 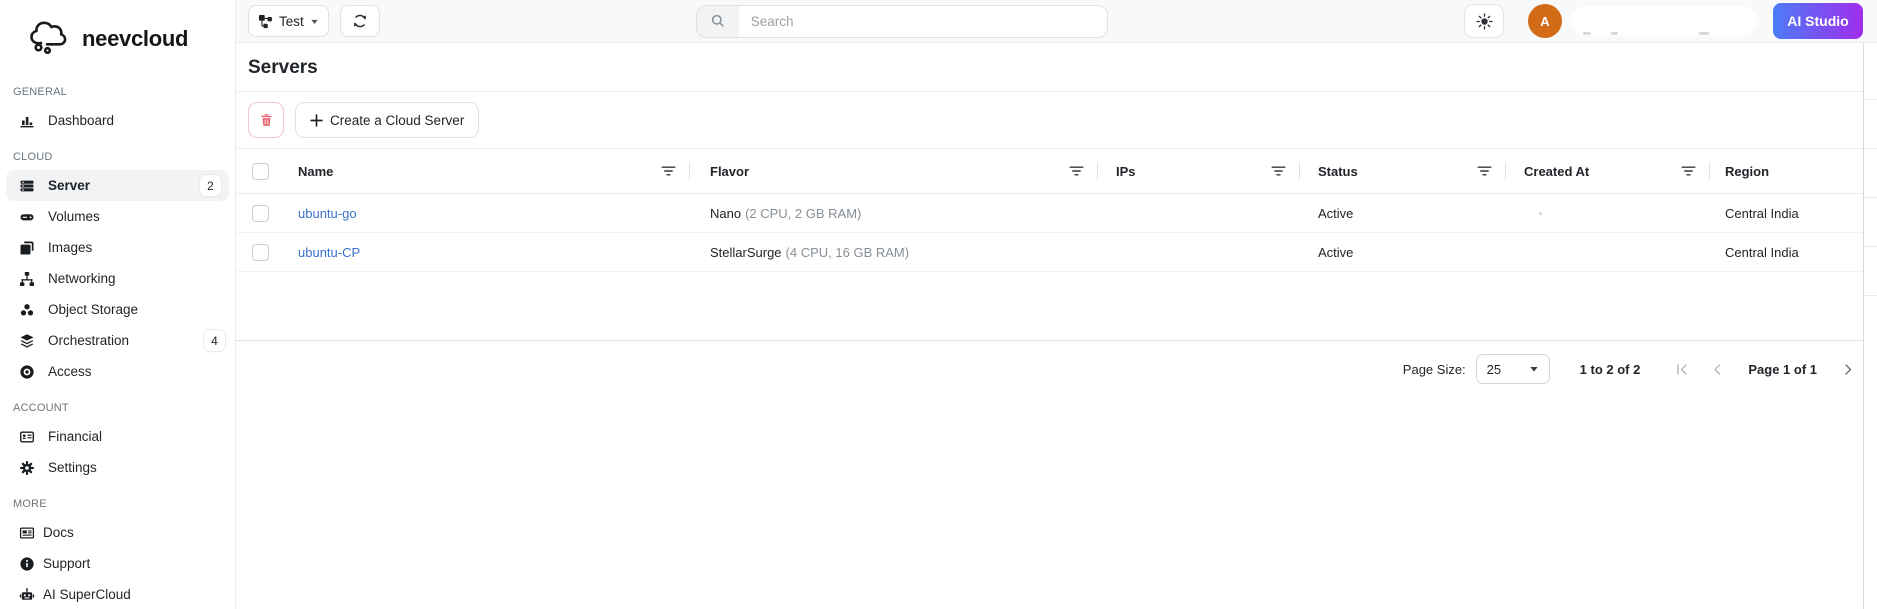 I want to click on trash-icon, so click(x=266, y=120).